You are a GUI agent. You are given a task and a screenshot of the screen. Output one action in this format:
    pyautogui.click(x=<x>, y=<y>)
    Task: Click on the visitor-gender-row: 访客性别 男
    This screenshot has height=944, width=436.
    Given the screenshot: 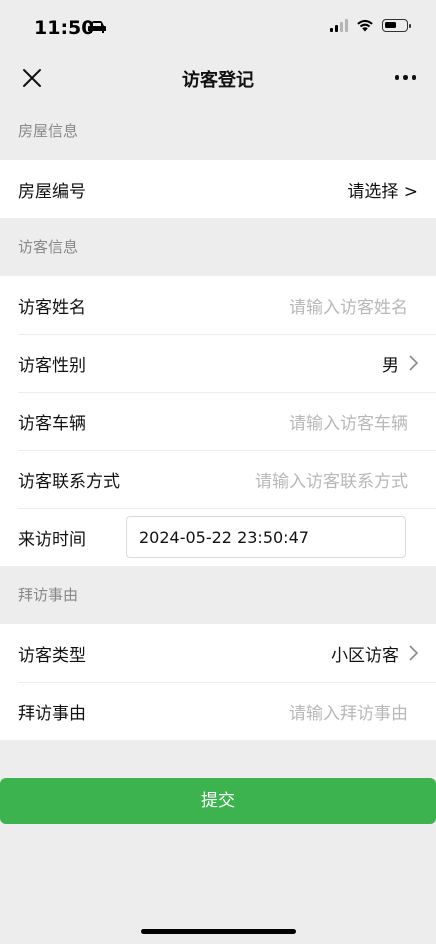 What is the action you would take?
    pyautogui.click(x=218, y=363)
    